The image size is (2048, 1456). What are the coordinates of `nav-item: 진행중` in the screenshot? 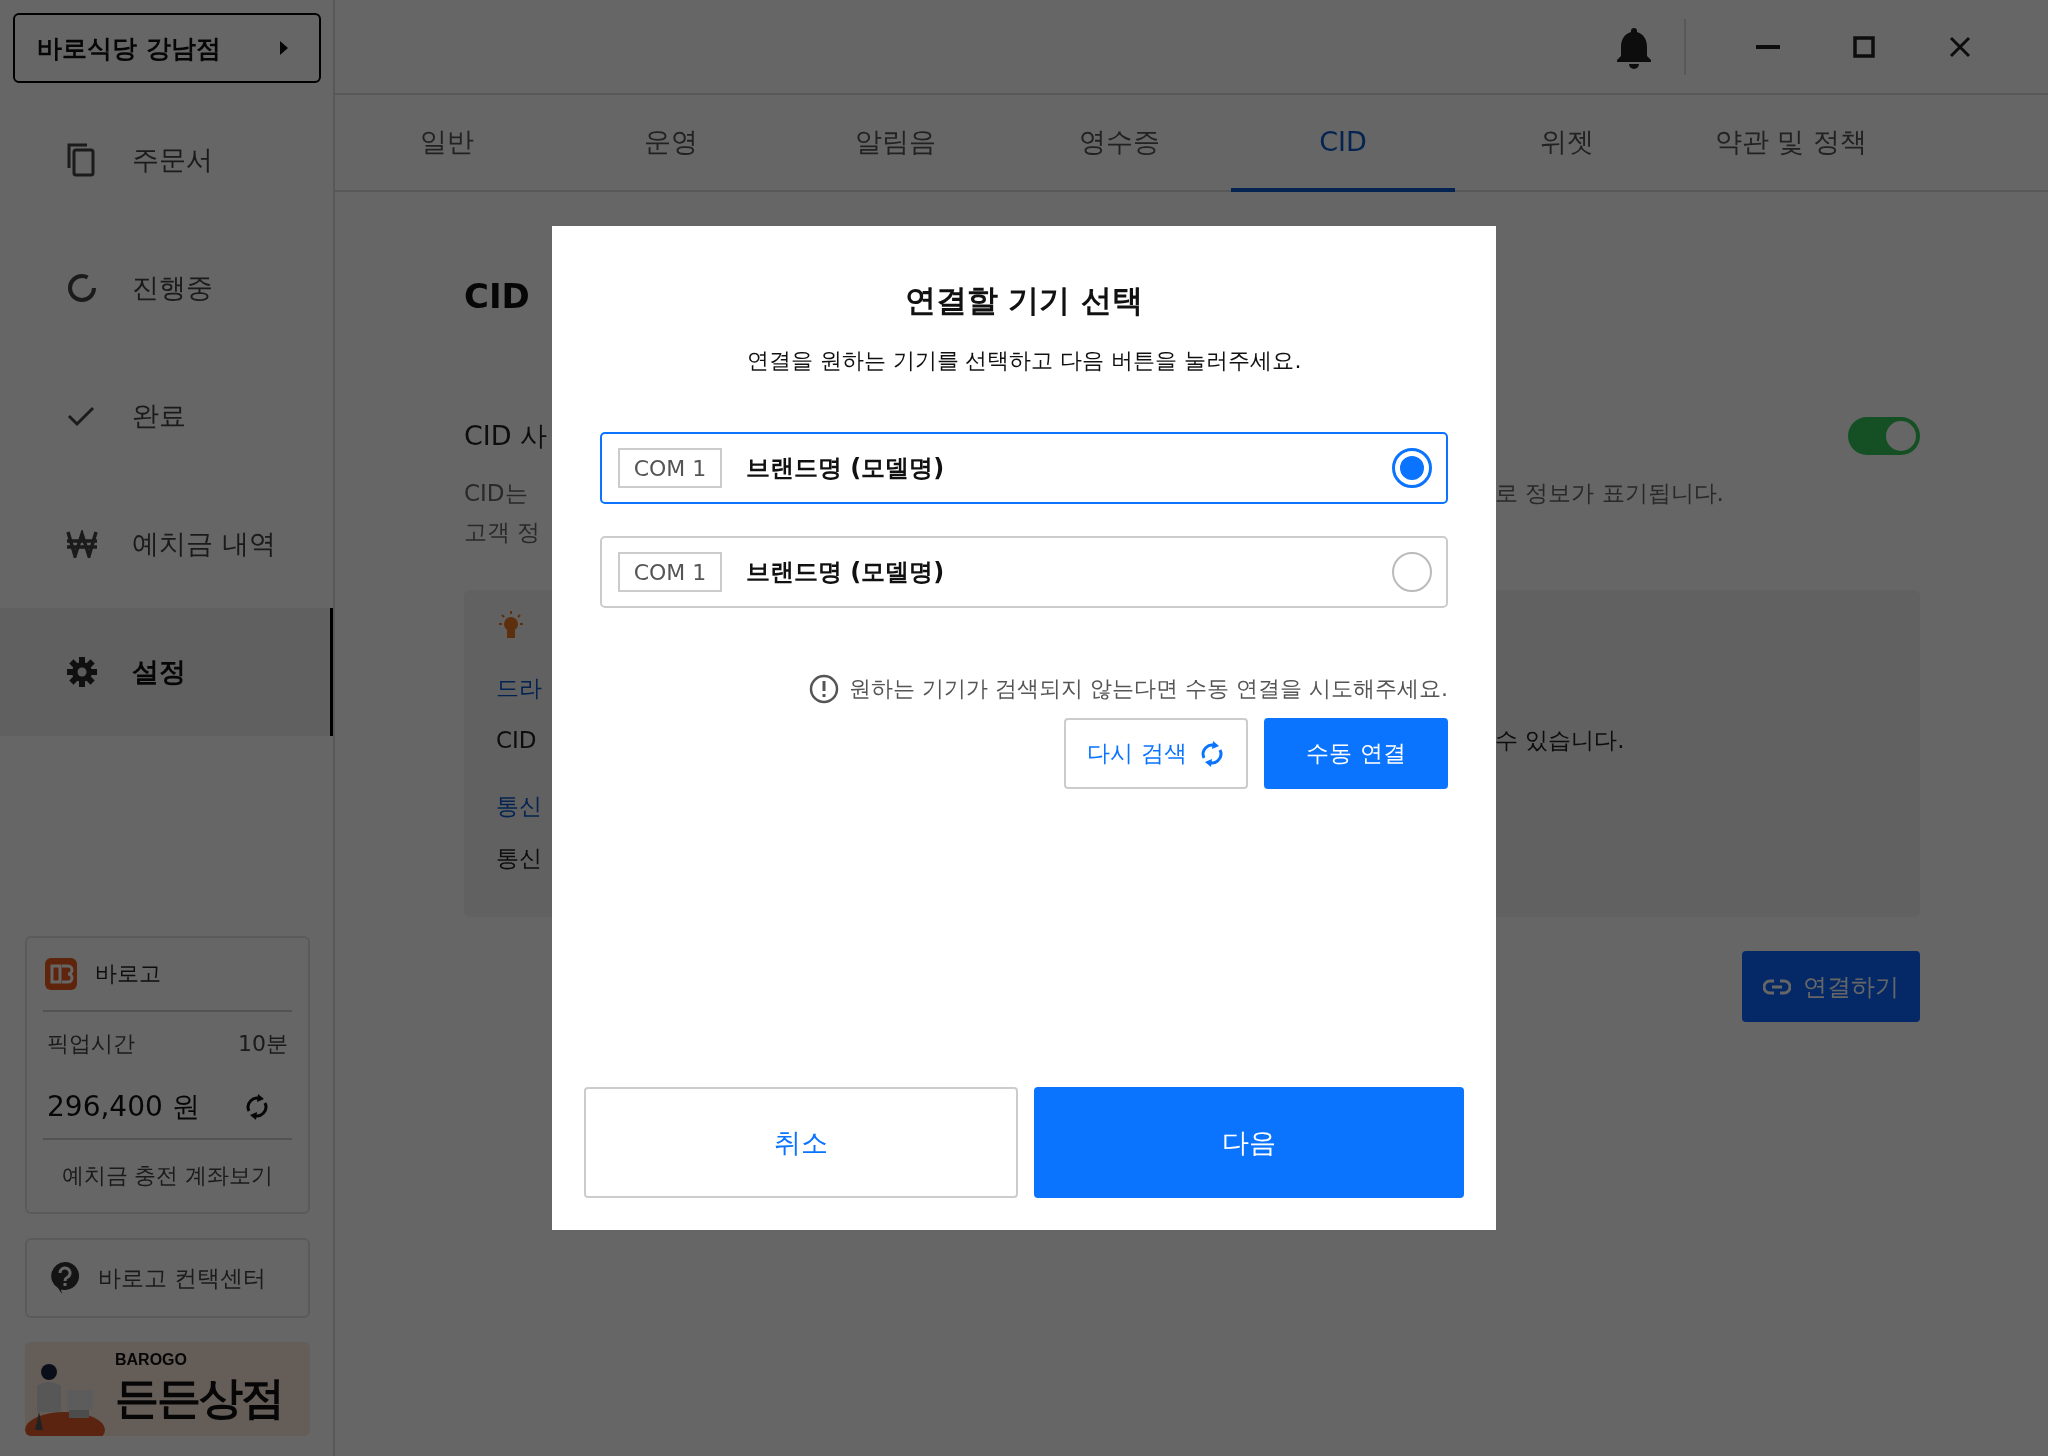 It's located at (166, 288).